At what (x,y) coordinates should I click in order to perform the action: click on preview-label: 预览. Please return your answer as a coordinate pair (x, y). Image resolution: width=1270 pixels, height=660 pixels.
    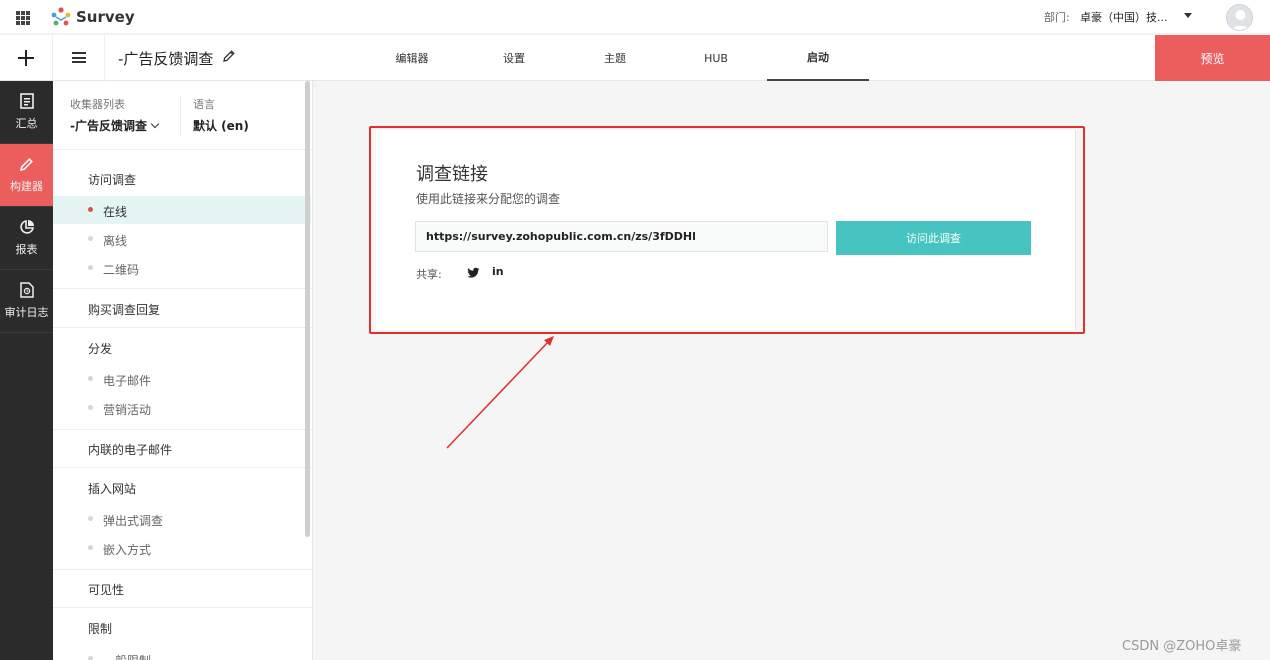
    Looking at the image, I should click on (1212, 58).